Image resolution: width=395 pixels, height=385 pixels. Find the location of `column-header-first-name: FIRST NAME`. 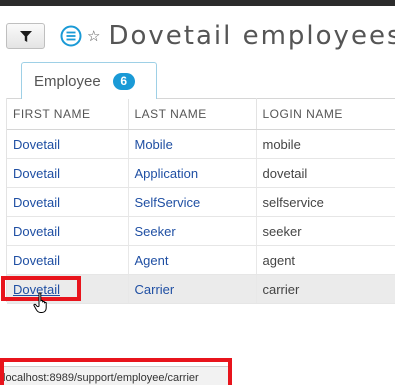

column-header-first-name: FIRST NAME is located at coordinates (68, 114).